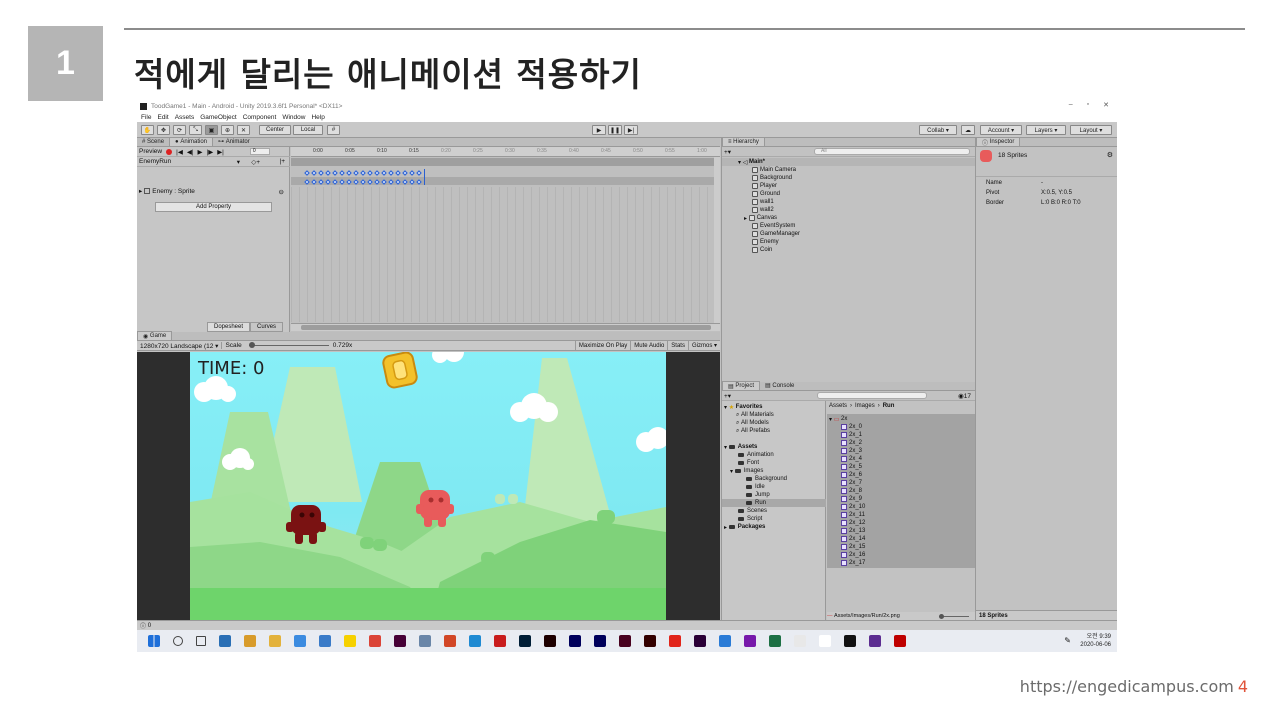 The image size is (1280, 720). Describe the element at coordinates (260, 117) in the screenshot. I see `menu-component: Component` at that location.